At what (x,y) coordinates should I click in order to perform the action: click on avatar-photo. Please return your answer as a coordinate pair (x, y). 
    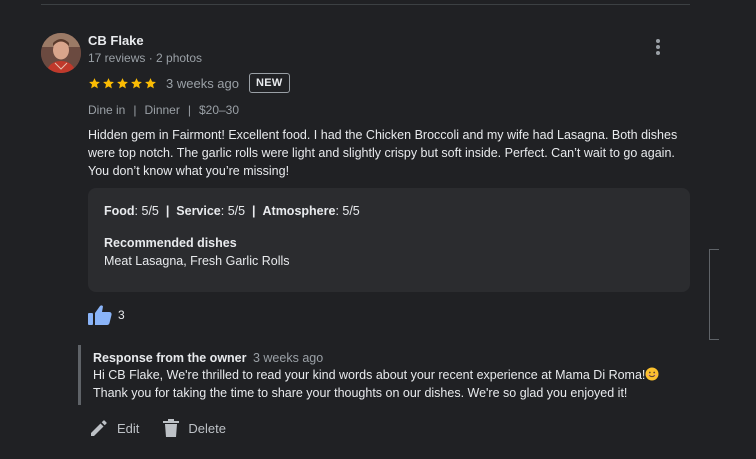
    Looking at the image, I should click on (61, 53).